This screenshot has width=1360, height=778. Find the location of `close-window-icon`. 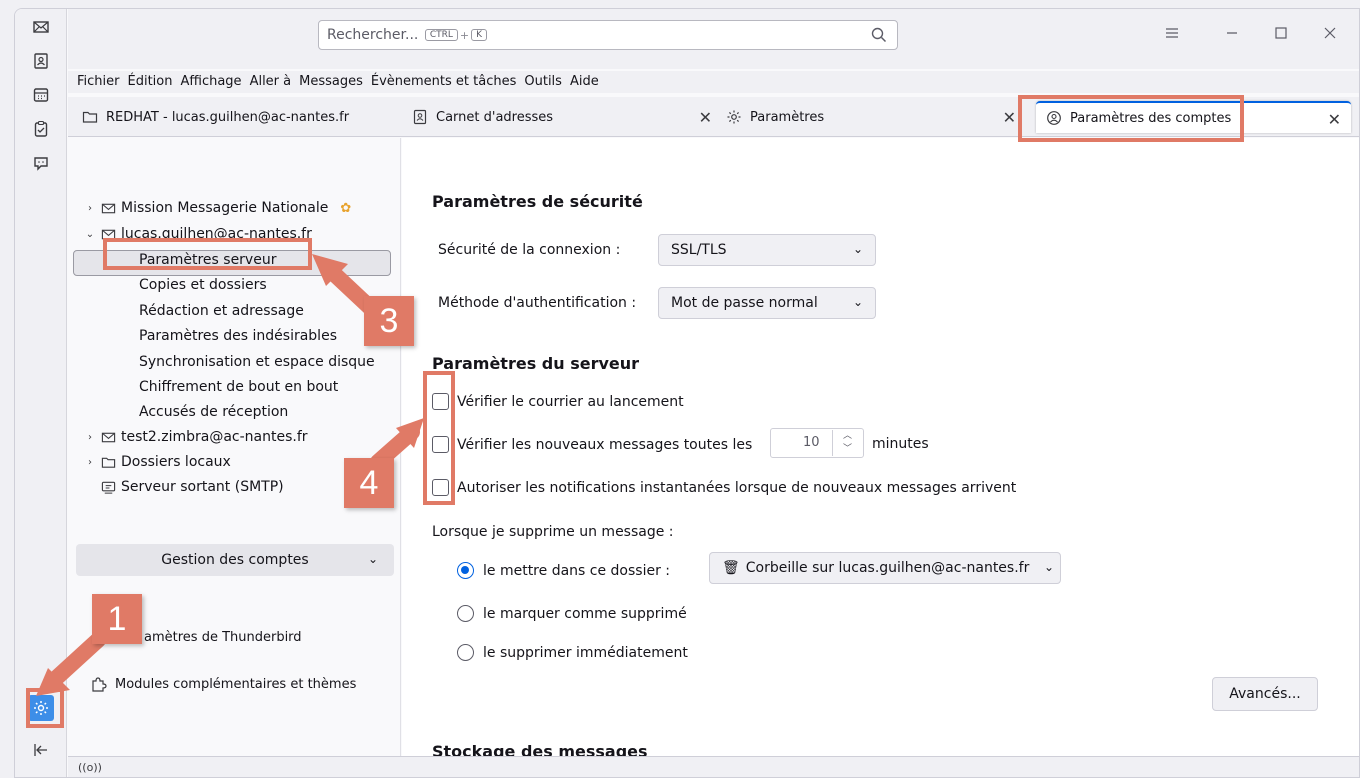

close-window-icon is located at coordinates (1330, 33).